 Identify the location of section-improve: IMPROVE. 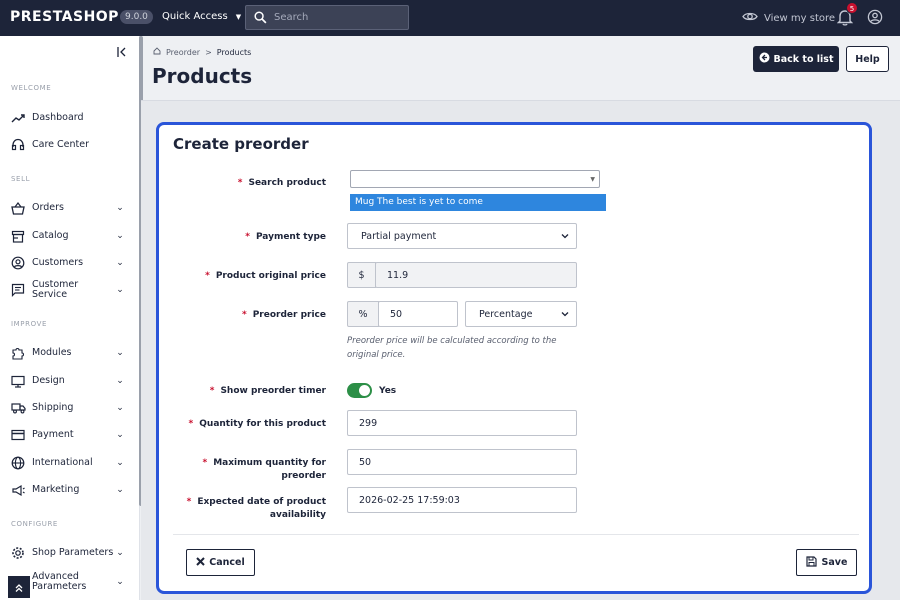
(29, 324).